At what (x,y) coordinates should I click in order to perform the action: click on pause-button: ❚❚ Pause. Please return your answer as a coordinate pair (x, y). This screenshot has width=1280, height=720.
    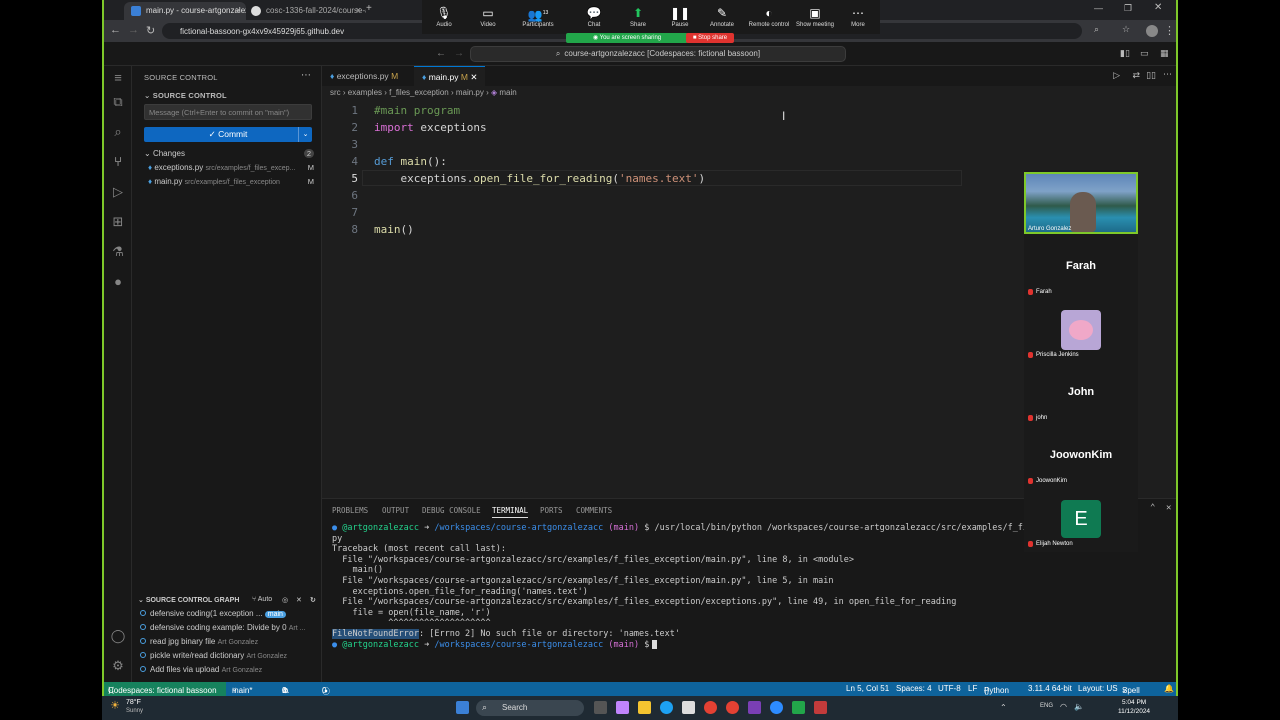
    Looking at the image, I should click on (680, 16).